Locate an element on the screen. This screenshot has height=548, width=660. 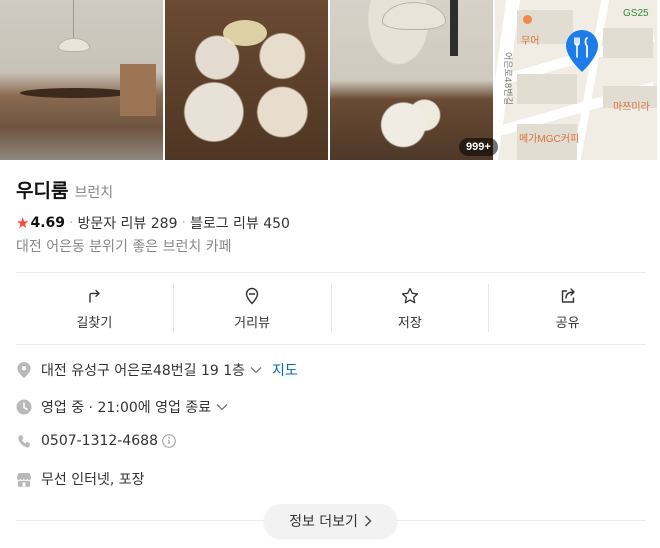
place-description: 대전 어은동 분위기 좋은 브런치 카페 is located at coordinates (124, 247).